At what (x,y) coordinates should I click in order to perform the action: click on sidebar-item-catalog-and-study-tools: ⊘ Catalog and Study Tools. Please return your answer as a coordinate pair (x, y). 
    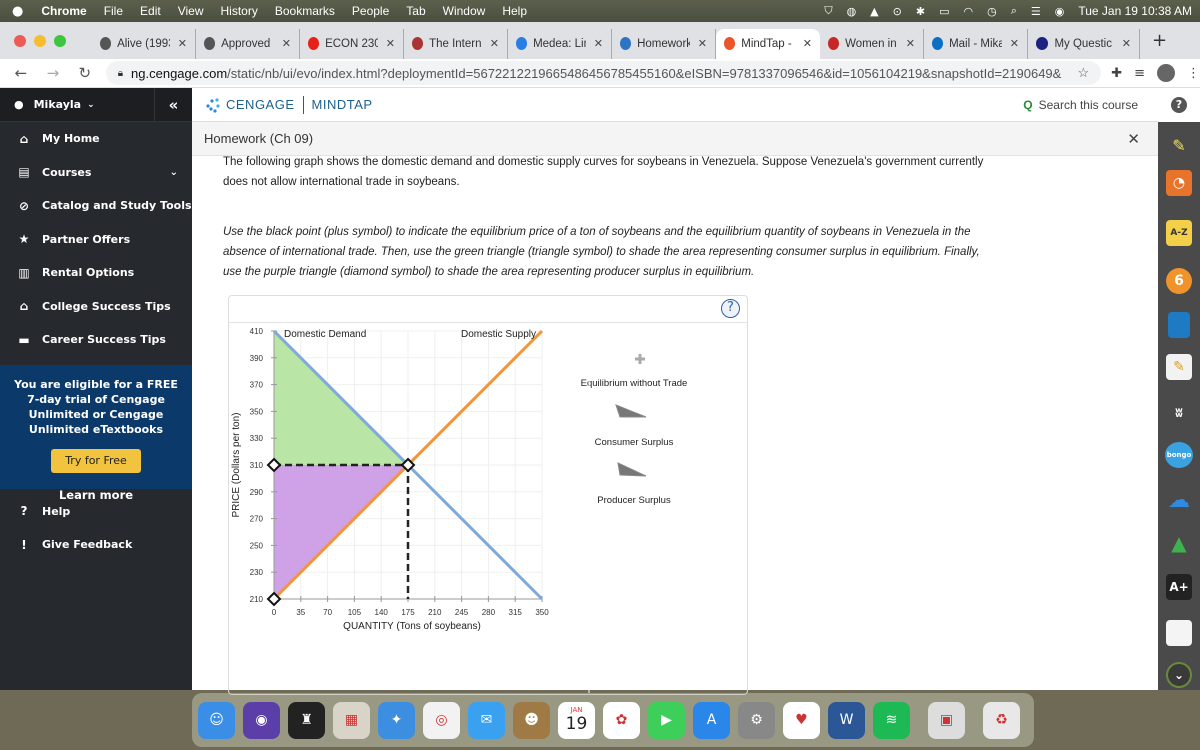
    Looking at the image, I should click on (96, 206).